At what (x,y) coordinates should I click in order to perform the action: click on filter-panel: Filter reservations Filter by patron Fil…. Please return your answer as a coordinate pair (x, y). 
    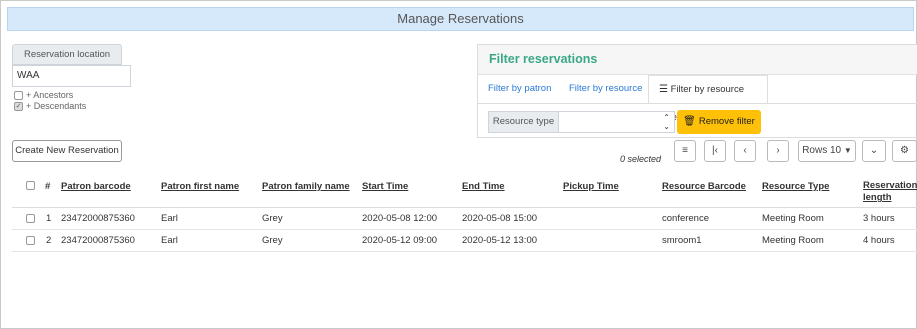
    Looking at the image, I should click on (697, 91).